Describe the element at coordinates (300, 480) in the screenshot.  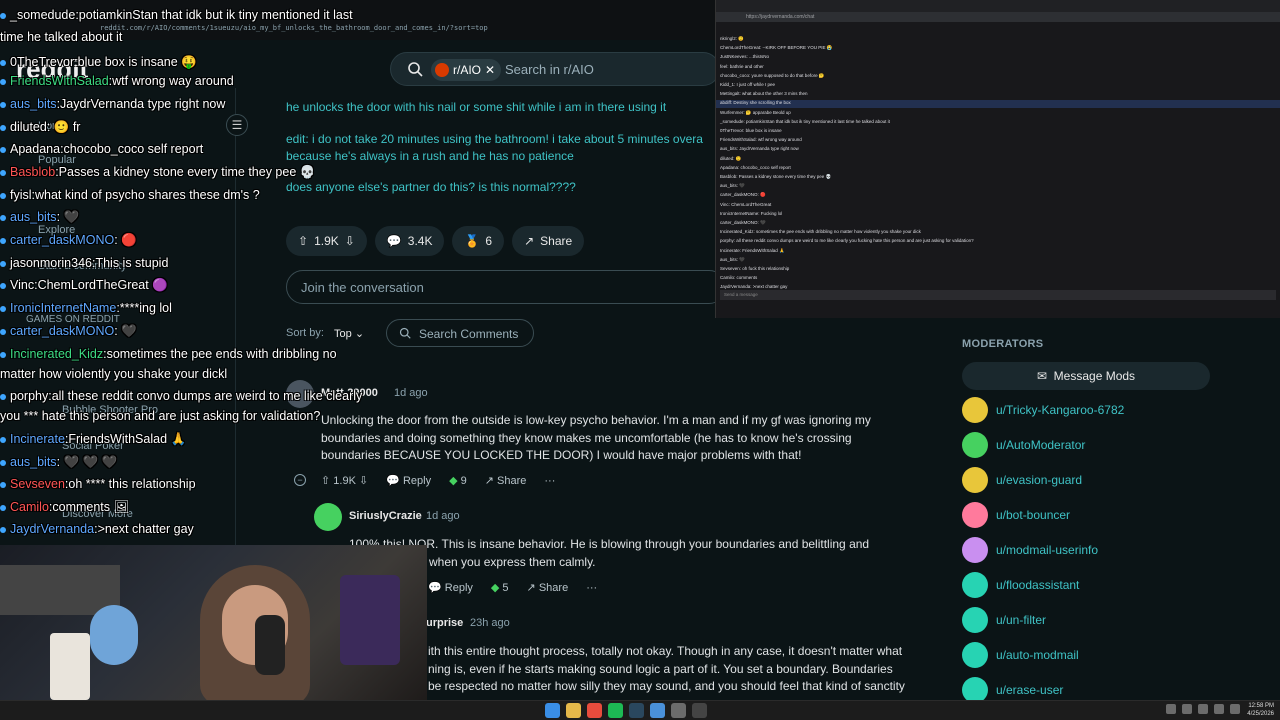
I see `collapse-thread-icon: −` at that location.